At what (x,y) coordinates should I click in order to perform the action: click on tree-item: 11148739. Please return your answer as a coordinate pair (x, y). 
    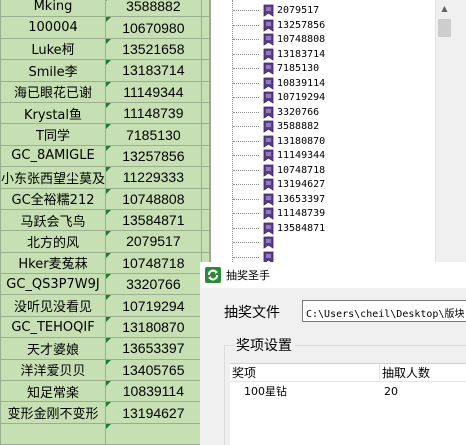
    Looking at the image, I should click on (279, 213).